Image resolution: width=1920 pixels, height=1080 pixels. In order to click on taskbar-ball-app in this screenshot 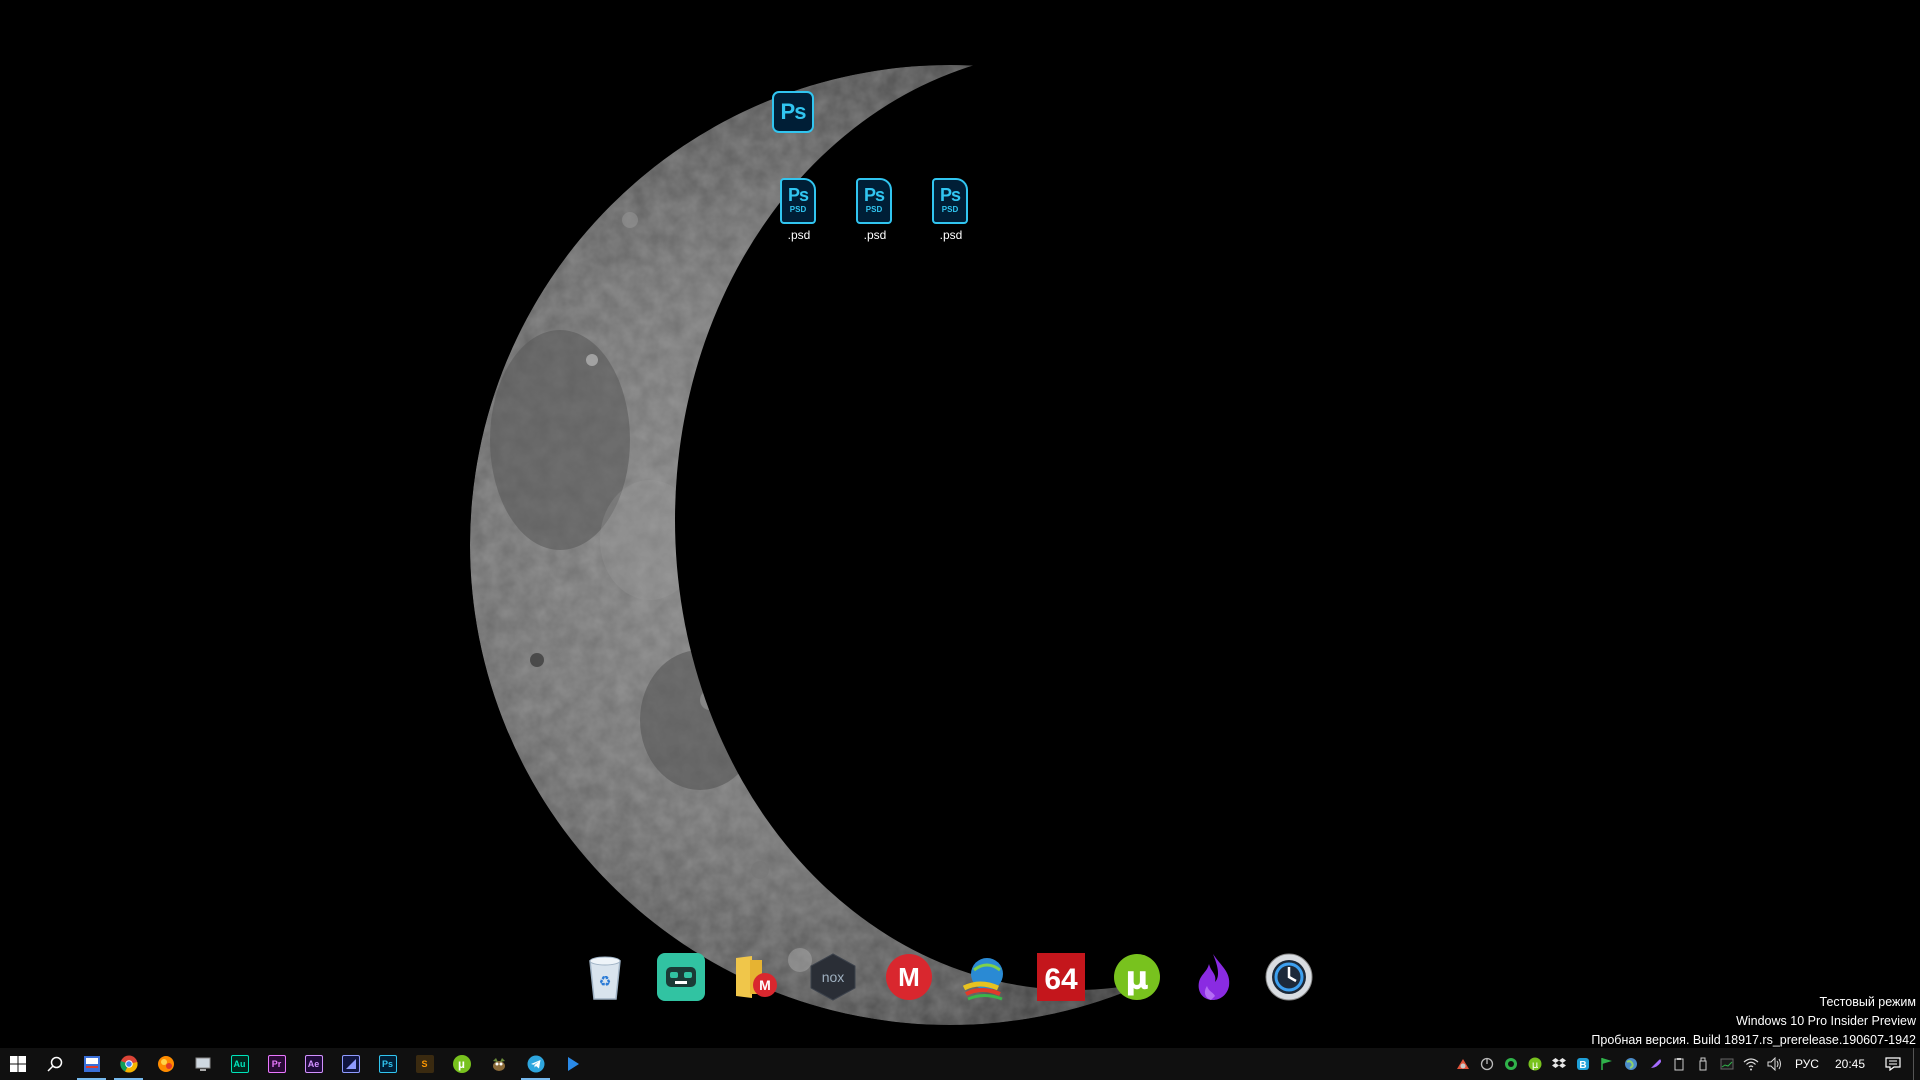, I will do `click(165, 1064)`.